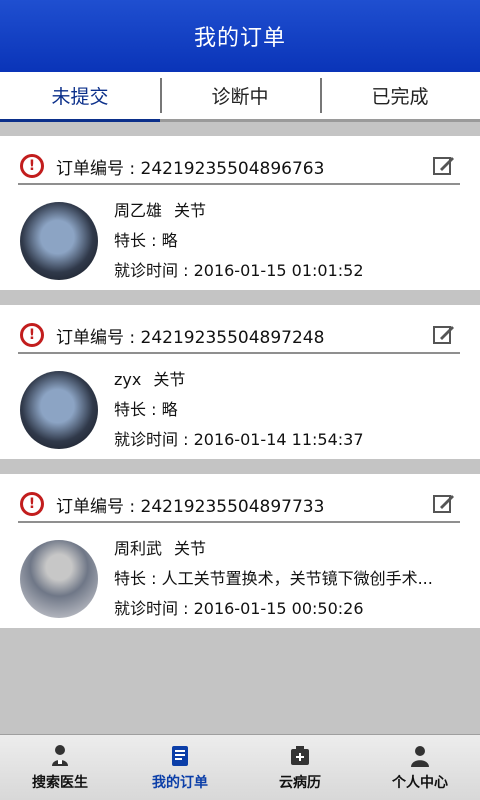 The image size is (480, 800). I want to click on doctor-name: zyx, so click(128, 379).